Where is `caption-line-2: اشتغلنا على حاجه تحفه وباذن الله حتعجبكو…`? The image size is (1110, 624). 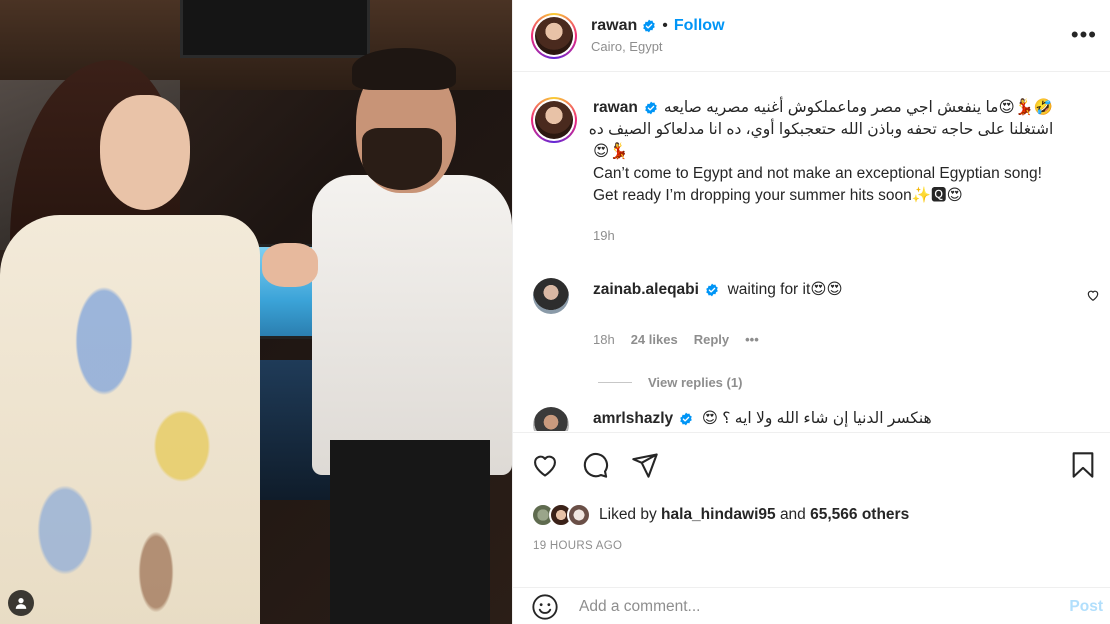 caption-line-2: اشتغلنا على حاجه تحفه وباذن الله حتعجبكو… is located at coordinates (821, 129).